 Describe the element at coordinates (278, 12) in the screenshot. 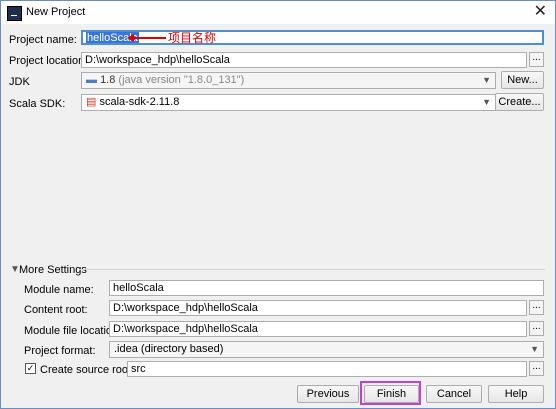

I see `title-bar: New Project ✕` at that location.